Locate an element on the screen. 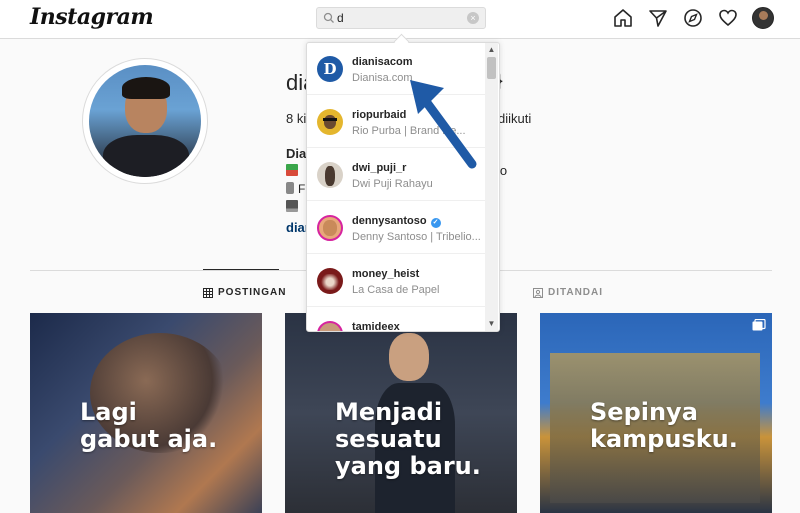 The image size is (800, 513). photo-body is located at coordinates (146, 156).